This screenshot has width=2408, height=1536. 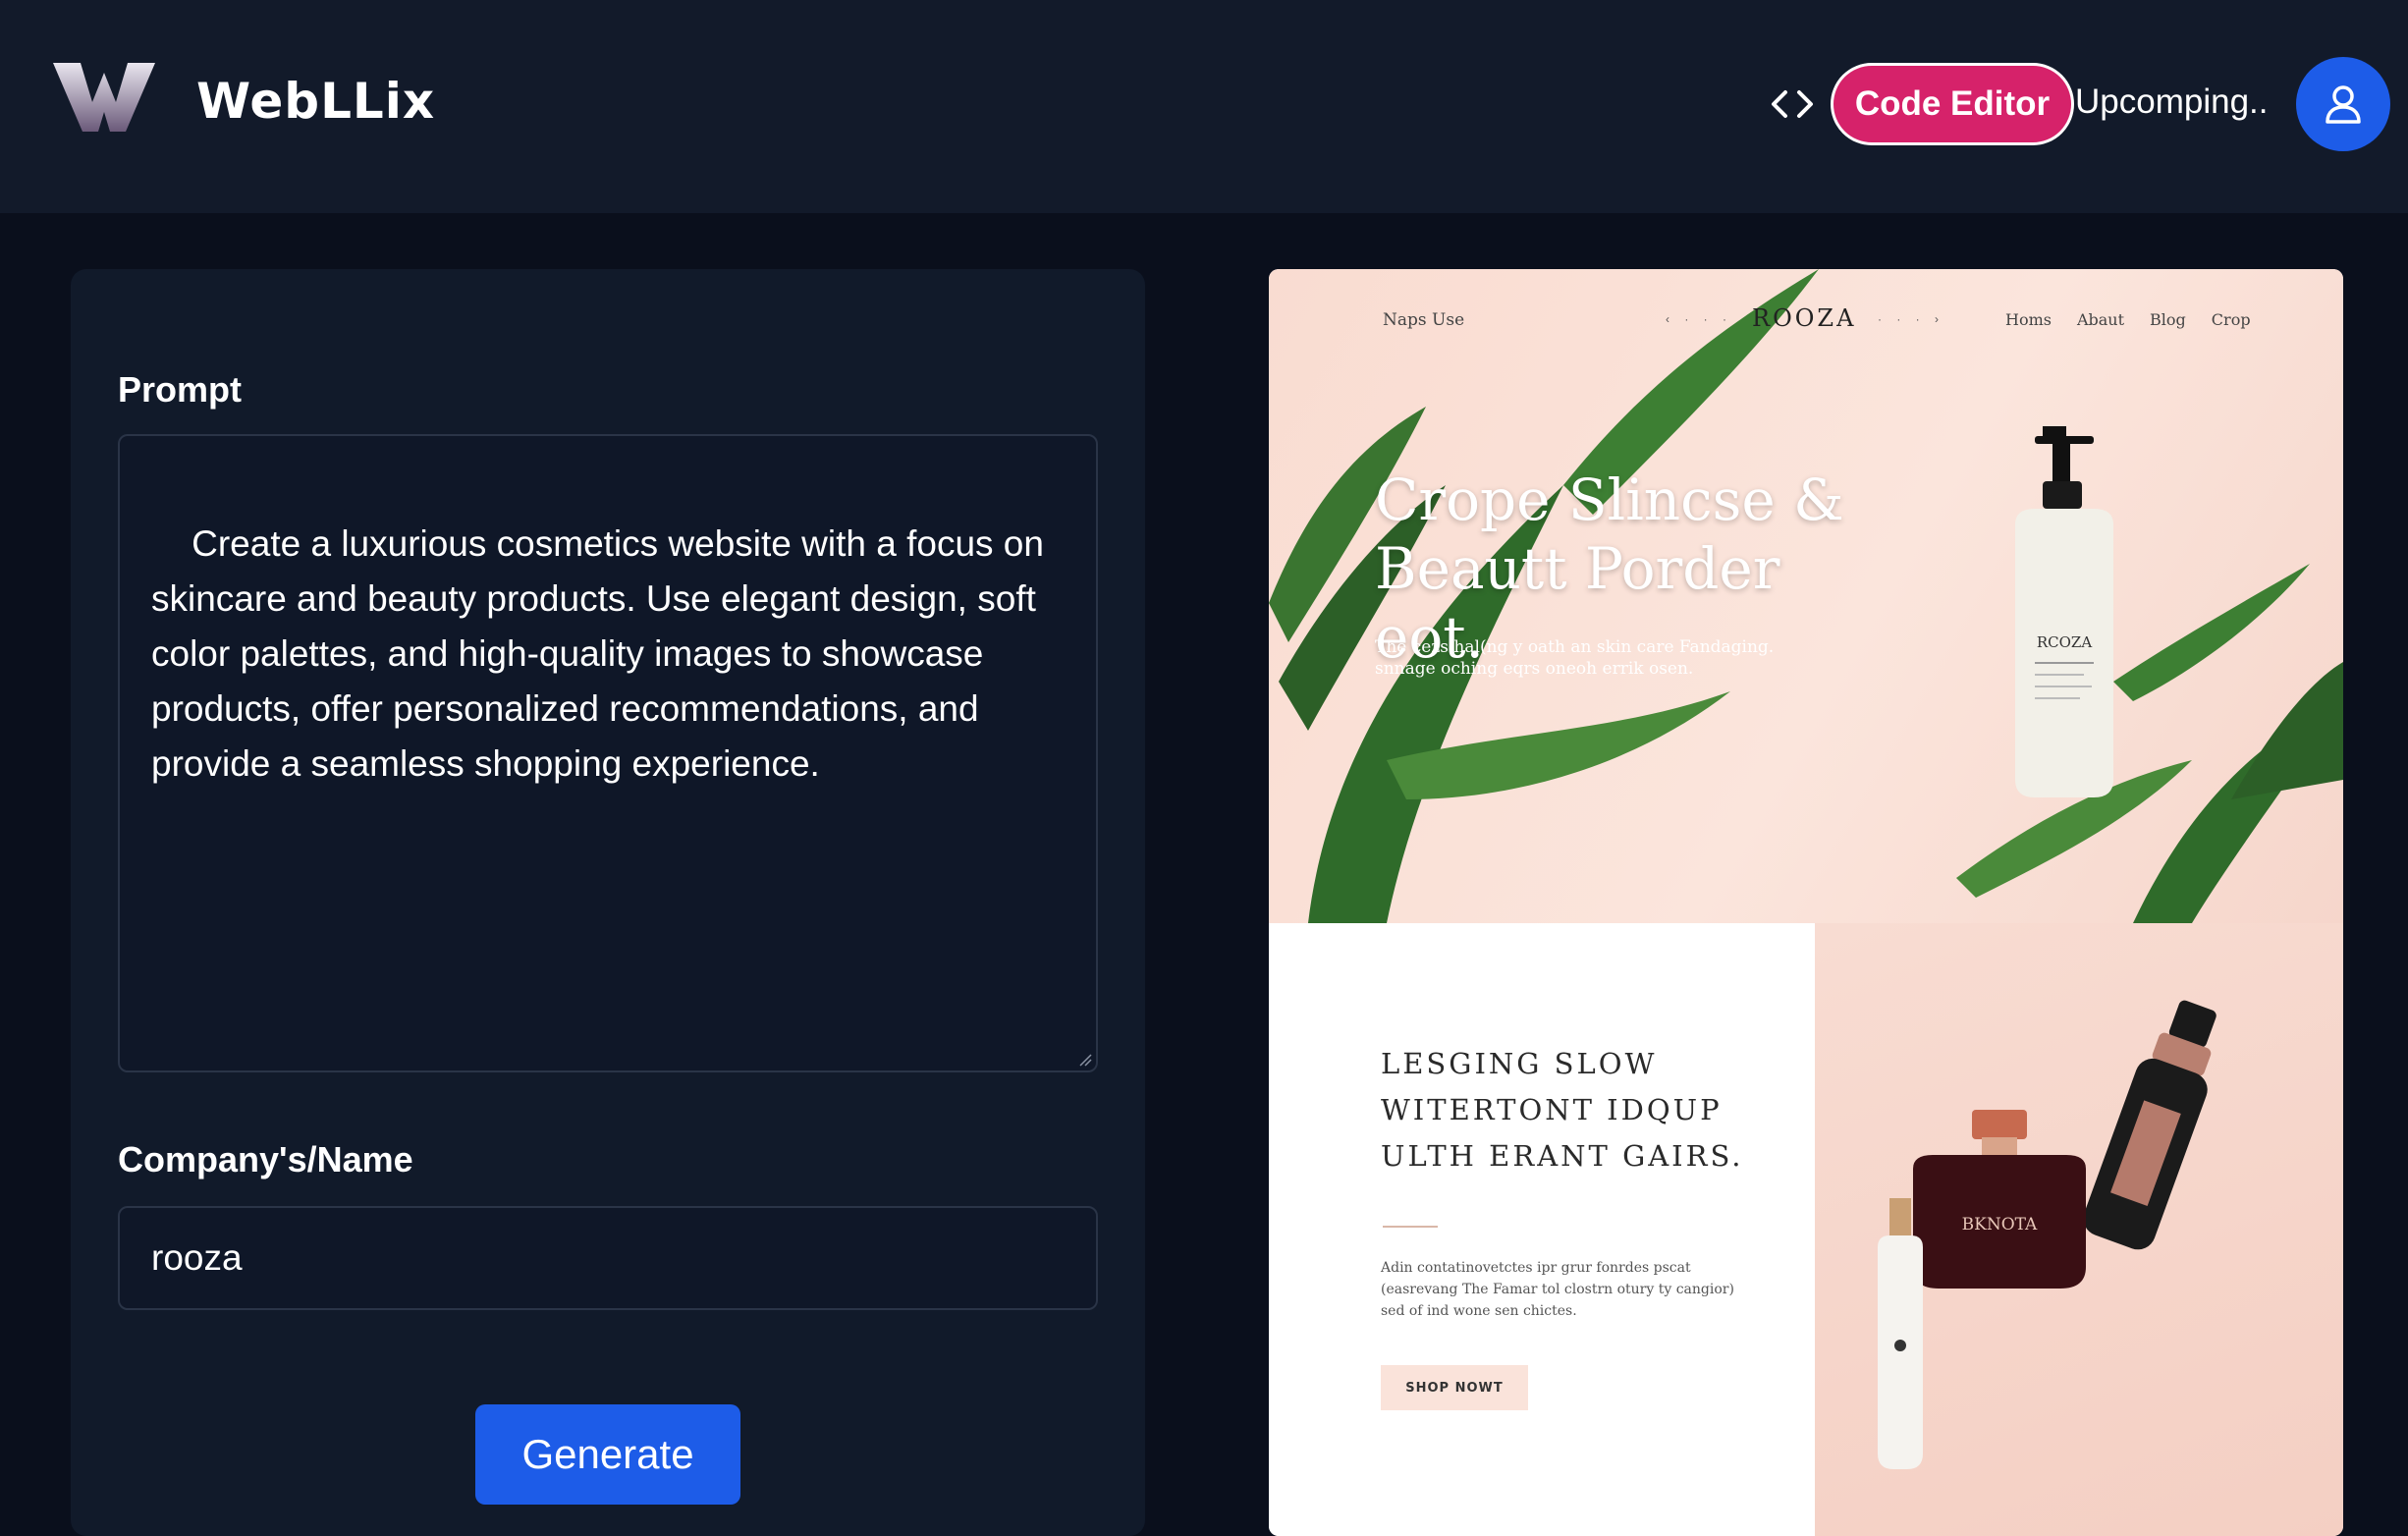 What do you see at coordinates (2064, 612) in the screenshot?
I see `pump-bottle-image: RCOZA` at bounding box center [2064, 612].